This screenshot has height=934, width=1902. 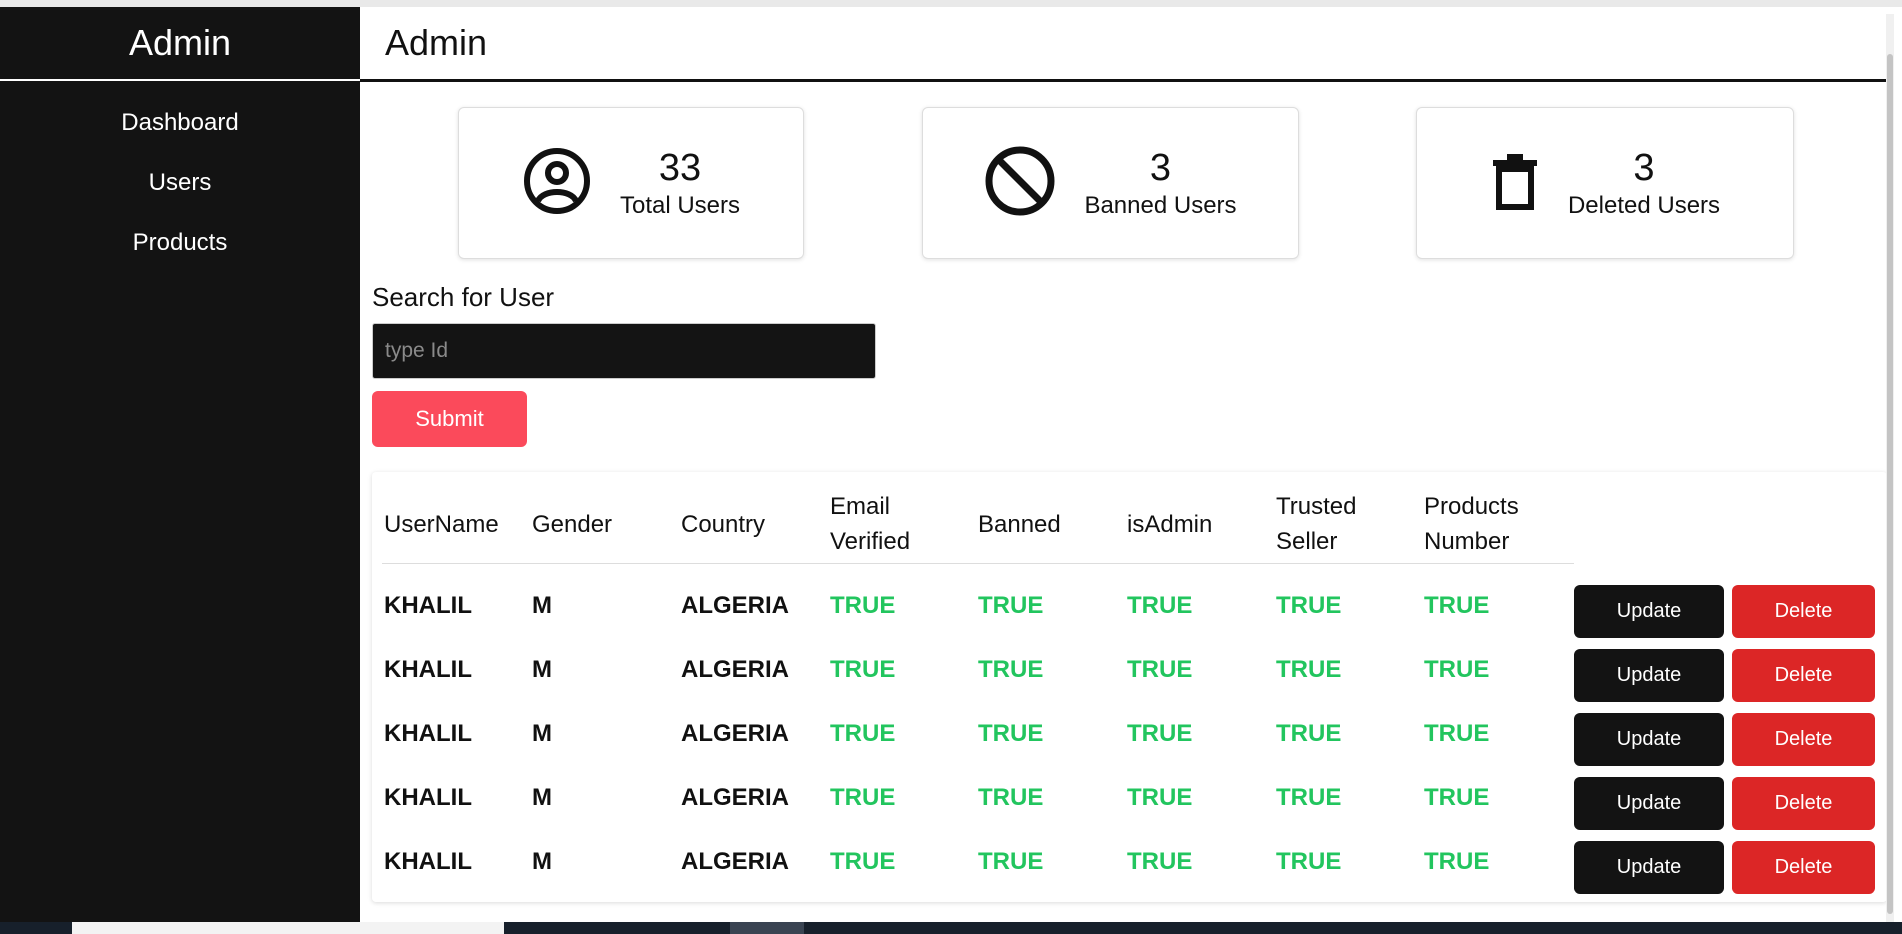 What do you see at coordinates (1019, 524) in the screenshot?
I see `header-banned: Banned` at bounding box center [1019, 524].